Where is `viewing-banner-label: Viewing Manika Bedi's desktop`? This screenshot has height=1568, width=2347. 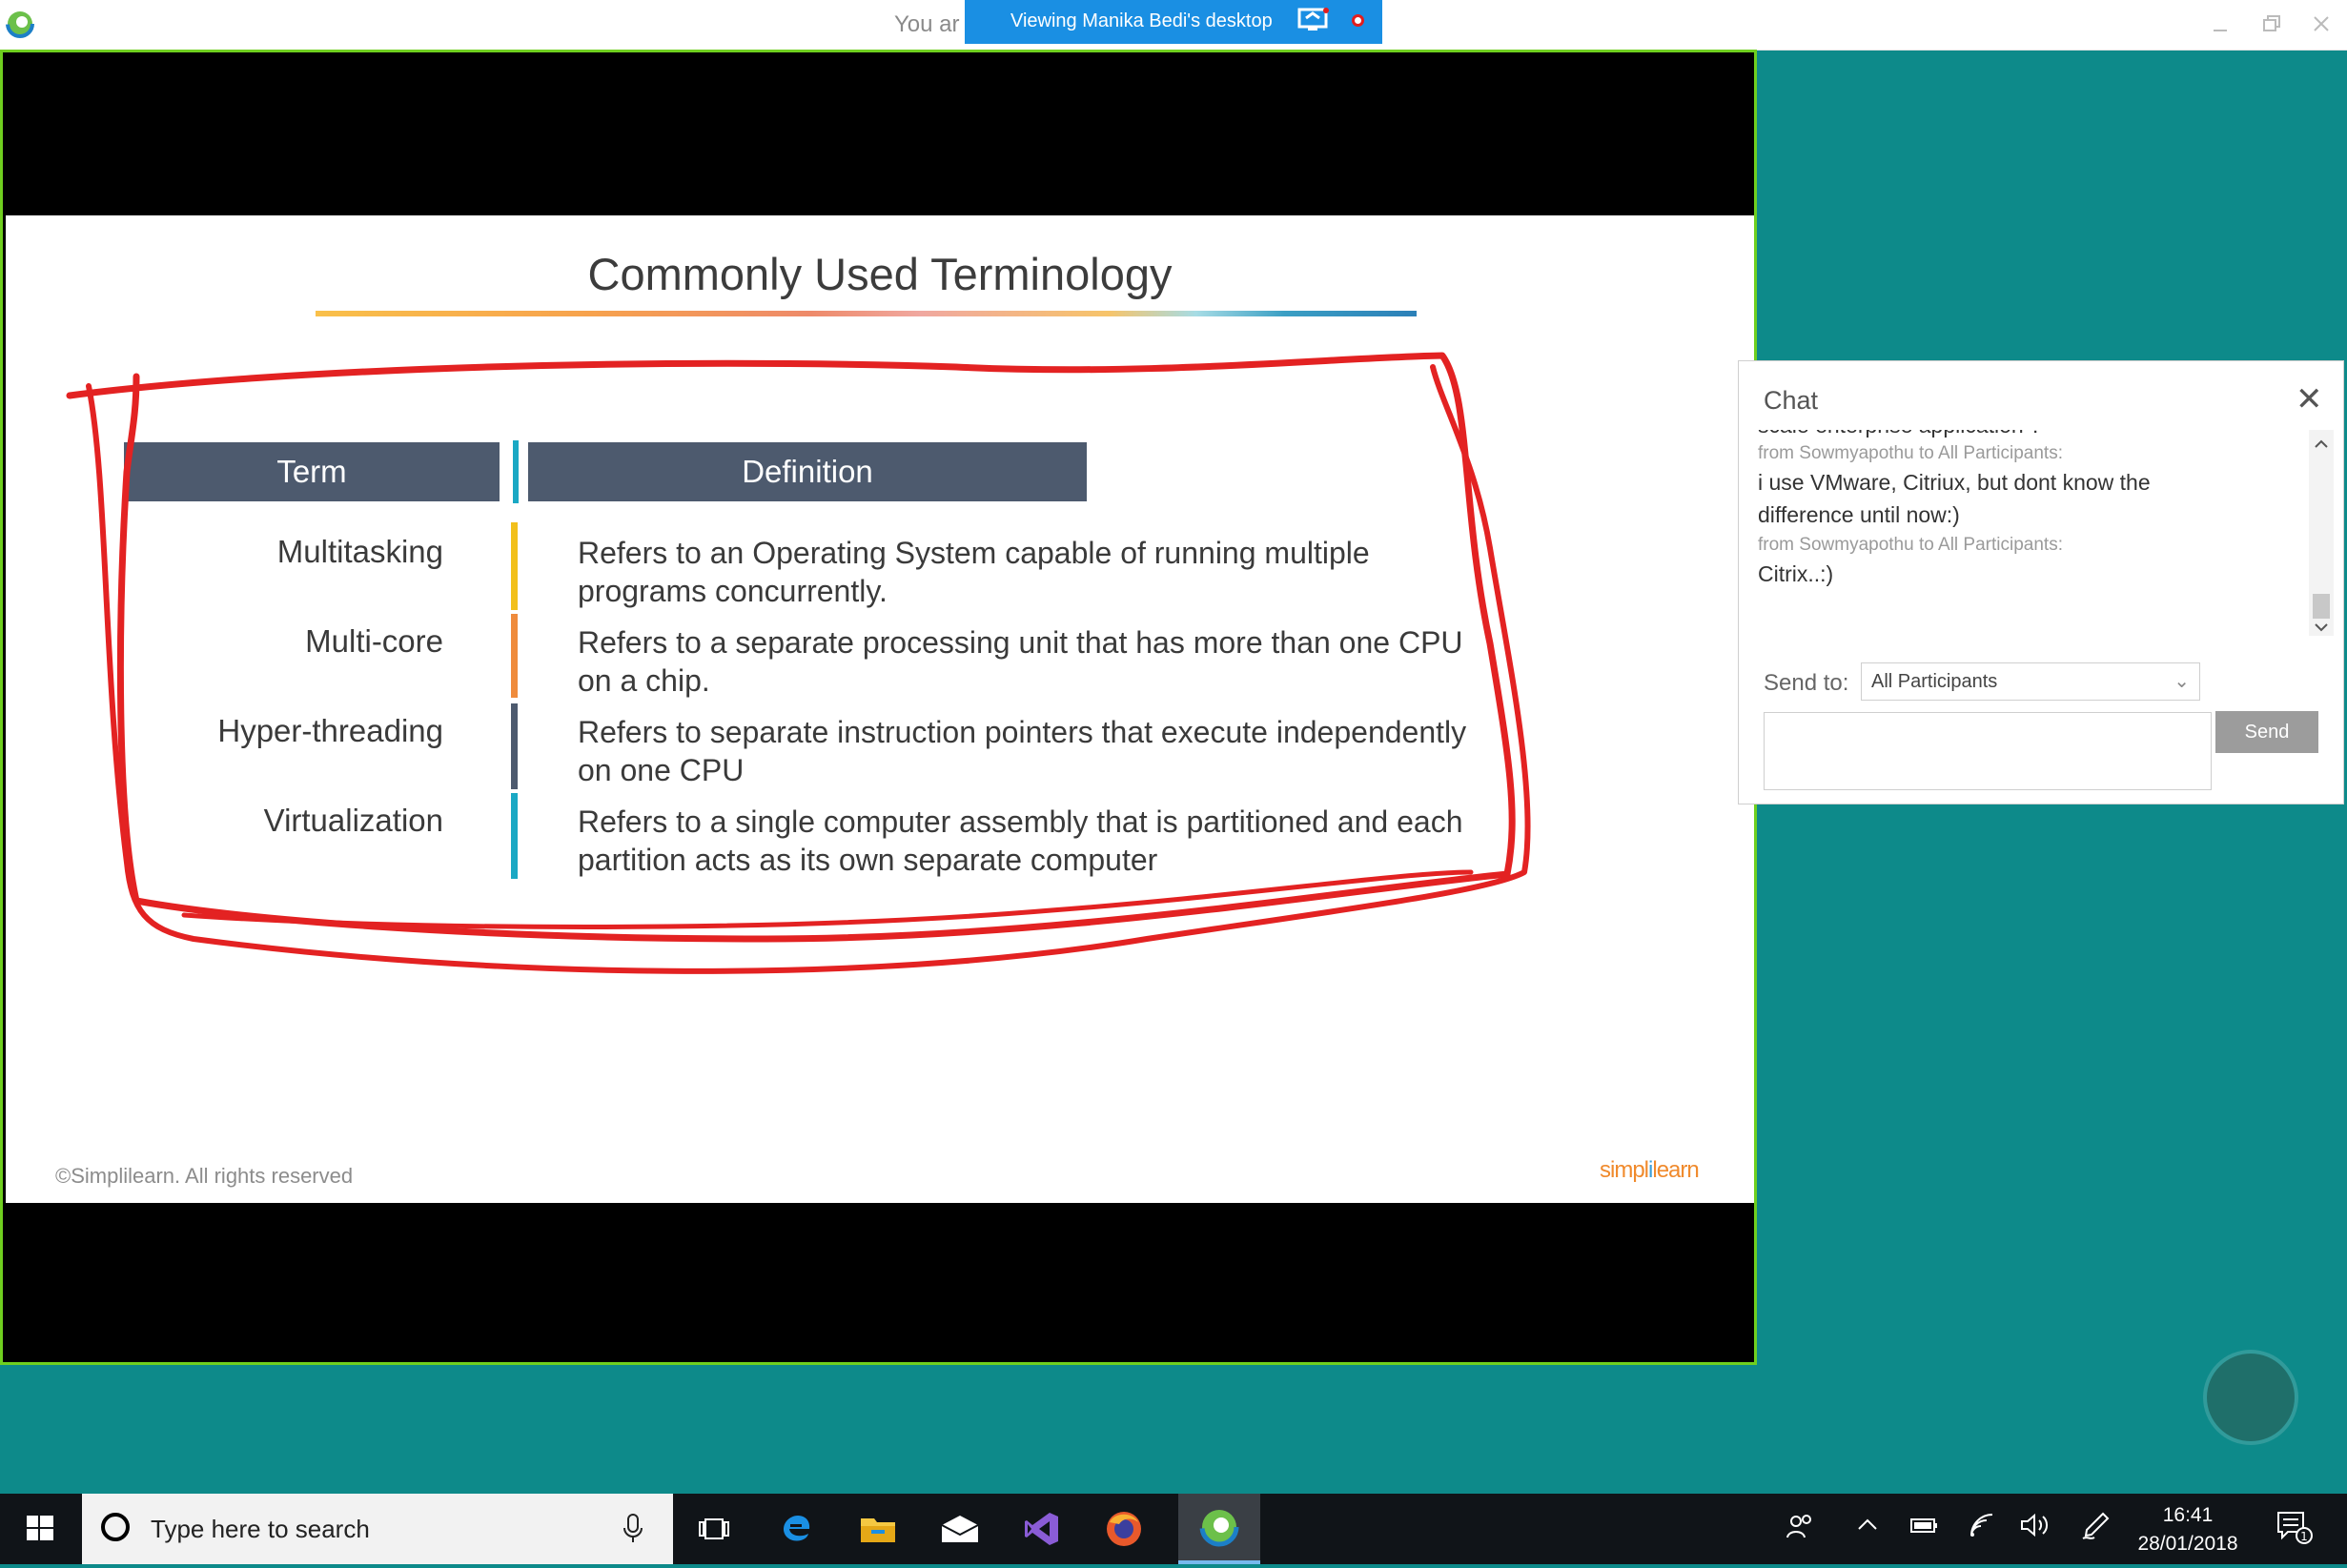
viewing-banner-label: Viewing Manika Bedi's desktop is located at coordinates (1141, 20).